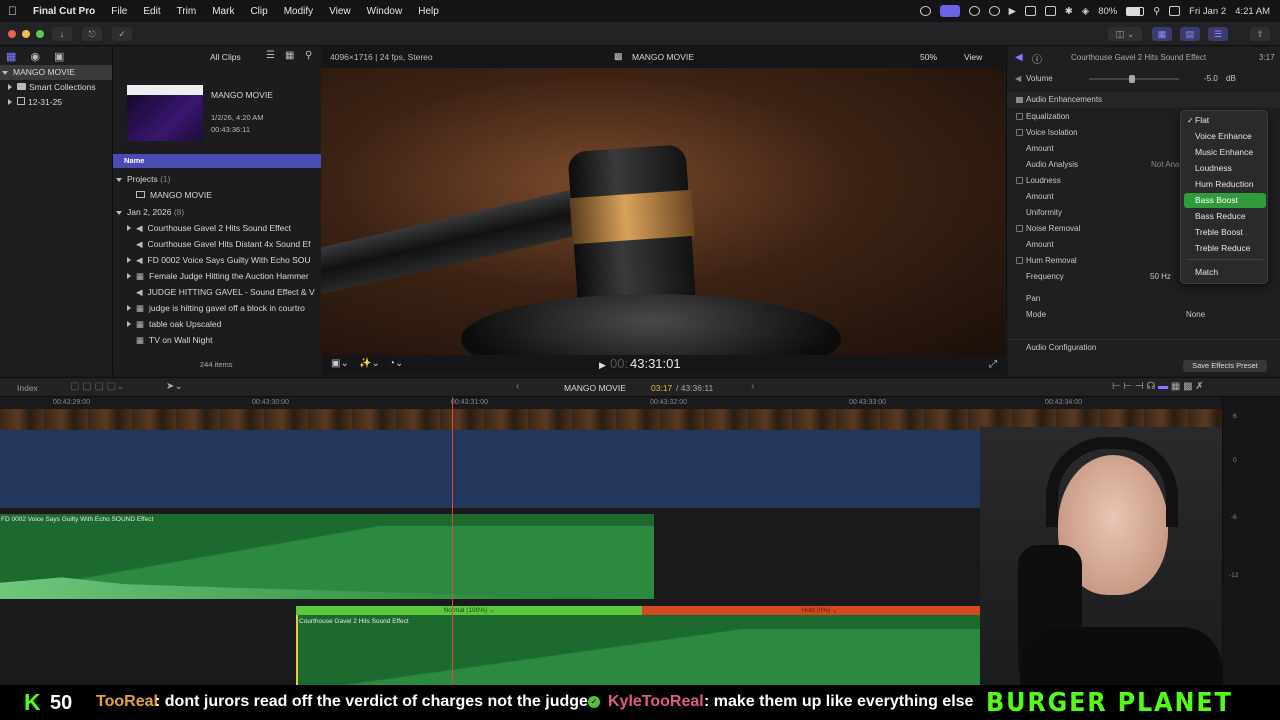  Describe the element at coordinates (973, 57) in the screenshot. I see `view-popup: View` at that location.